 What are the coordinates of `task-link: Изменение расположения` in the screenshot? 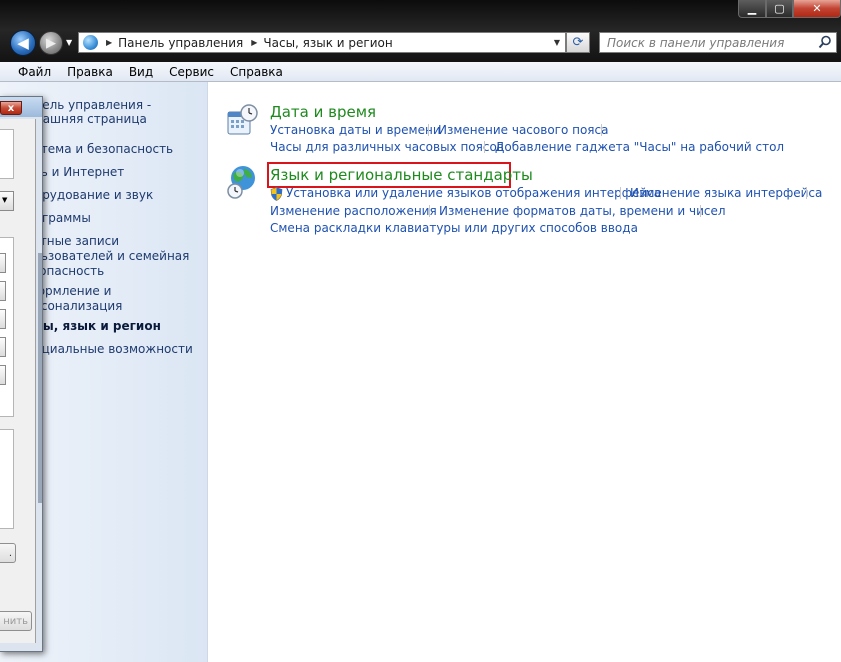 It's located at (353, 211).